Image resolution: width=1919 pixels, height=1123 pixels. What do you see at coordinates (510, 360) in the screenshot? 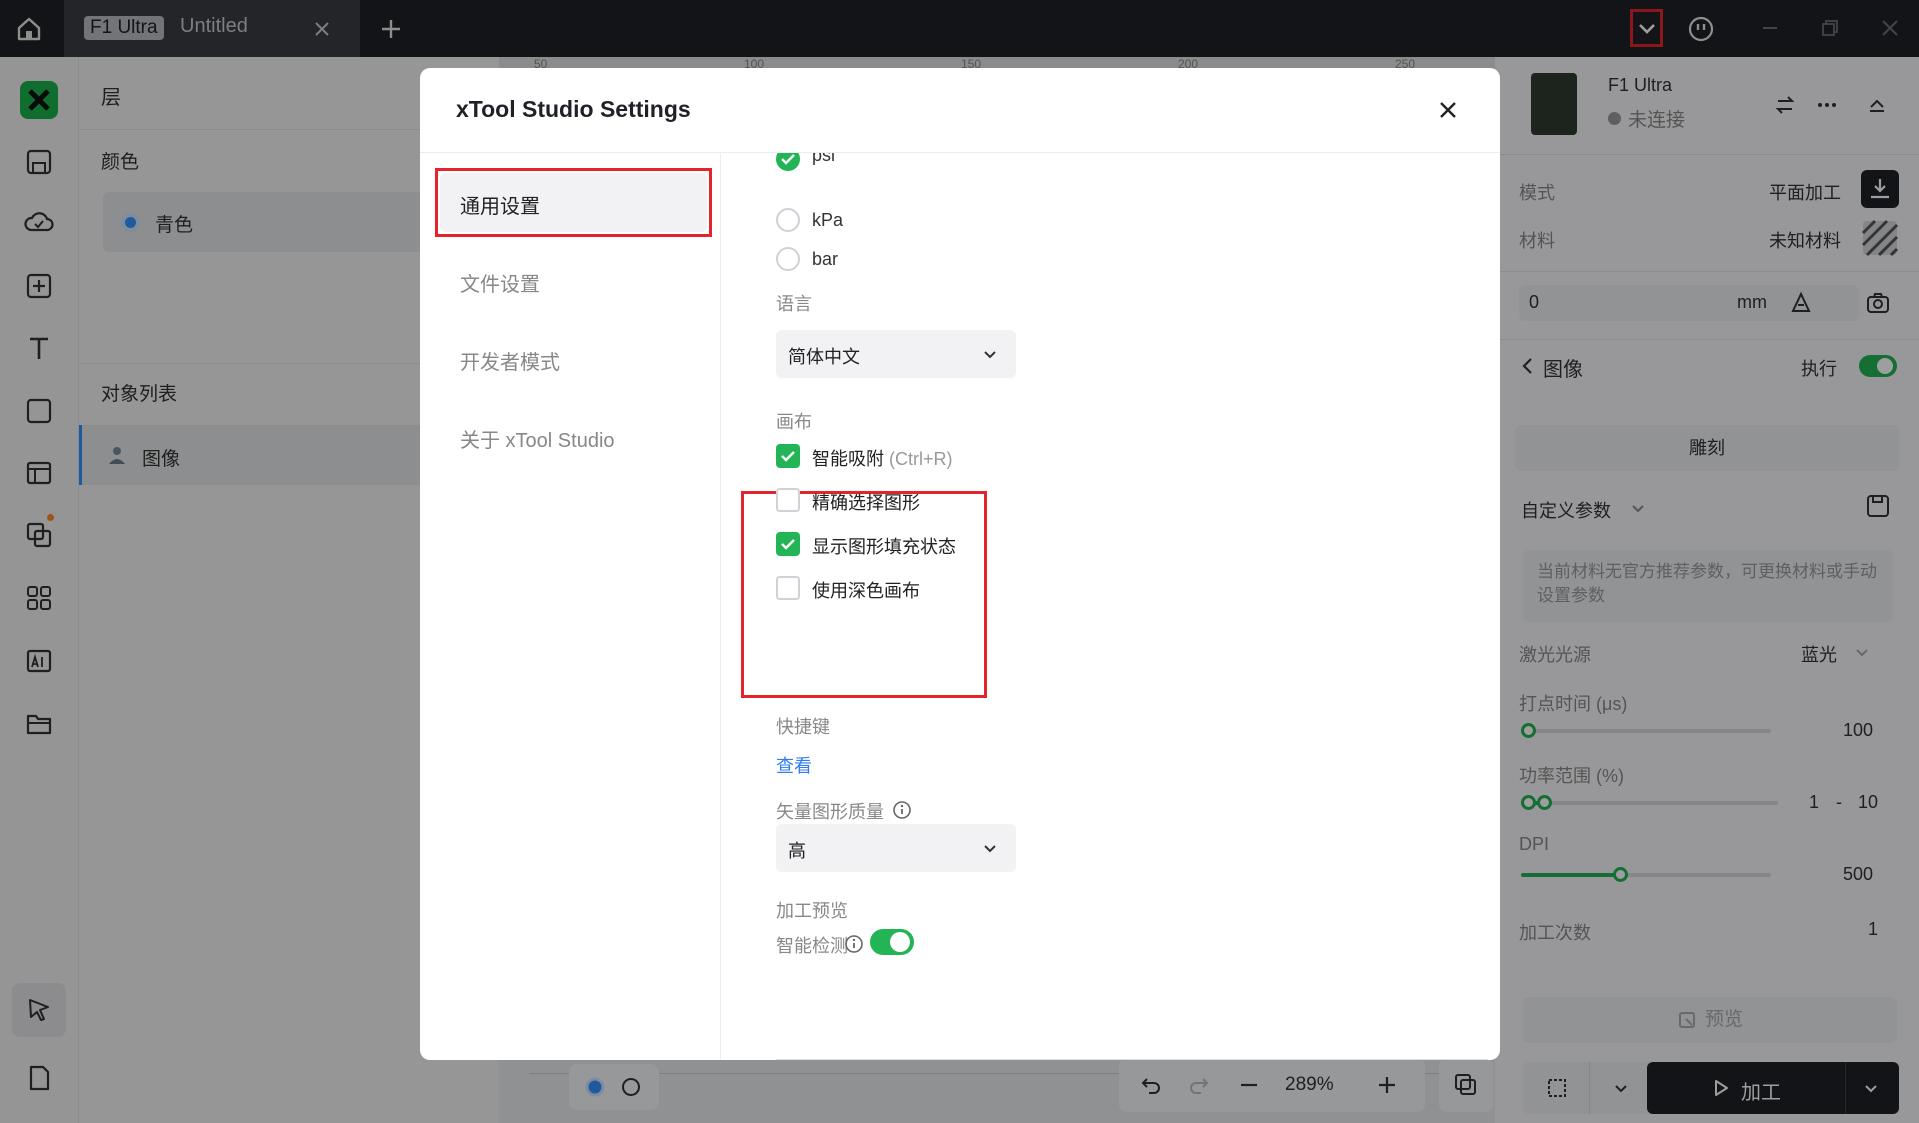
I see `nav-developer-mode: 开发者模式` at bounding box center [510, 360].